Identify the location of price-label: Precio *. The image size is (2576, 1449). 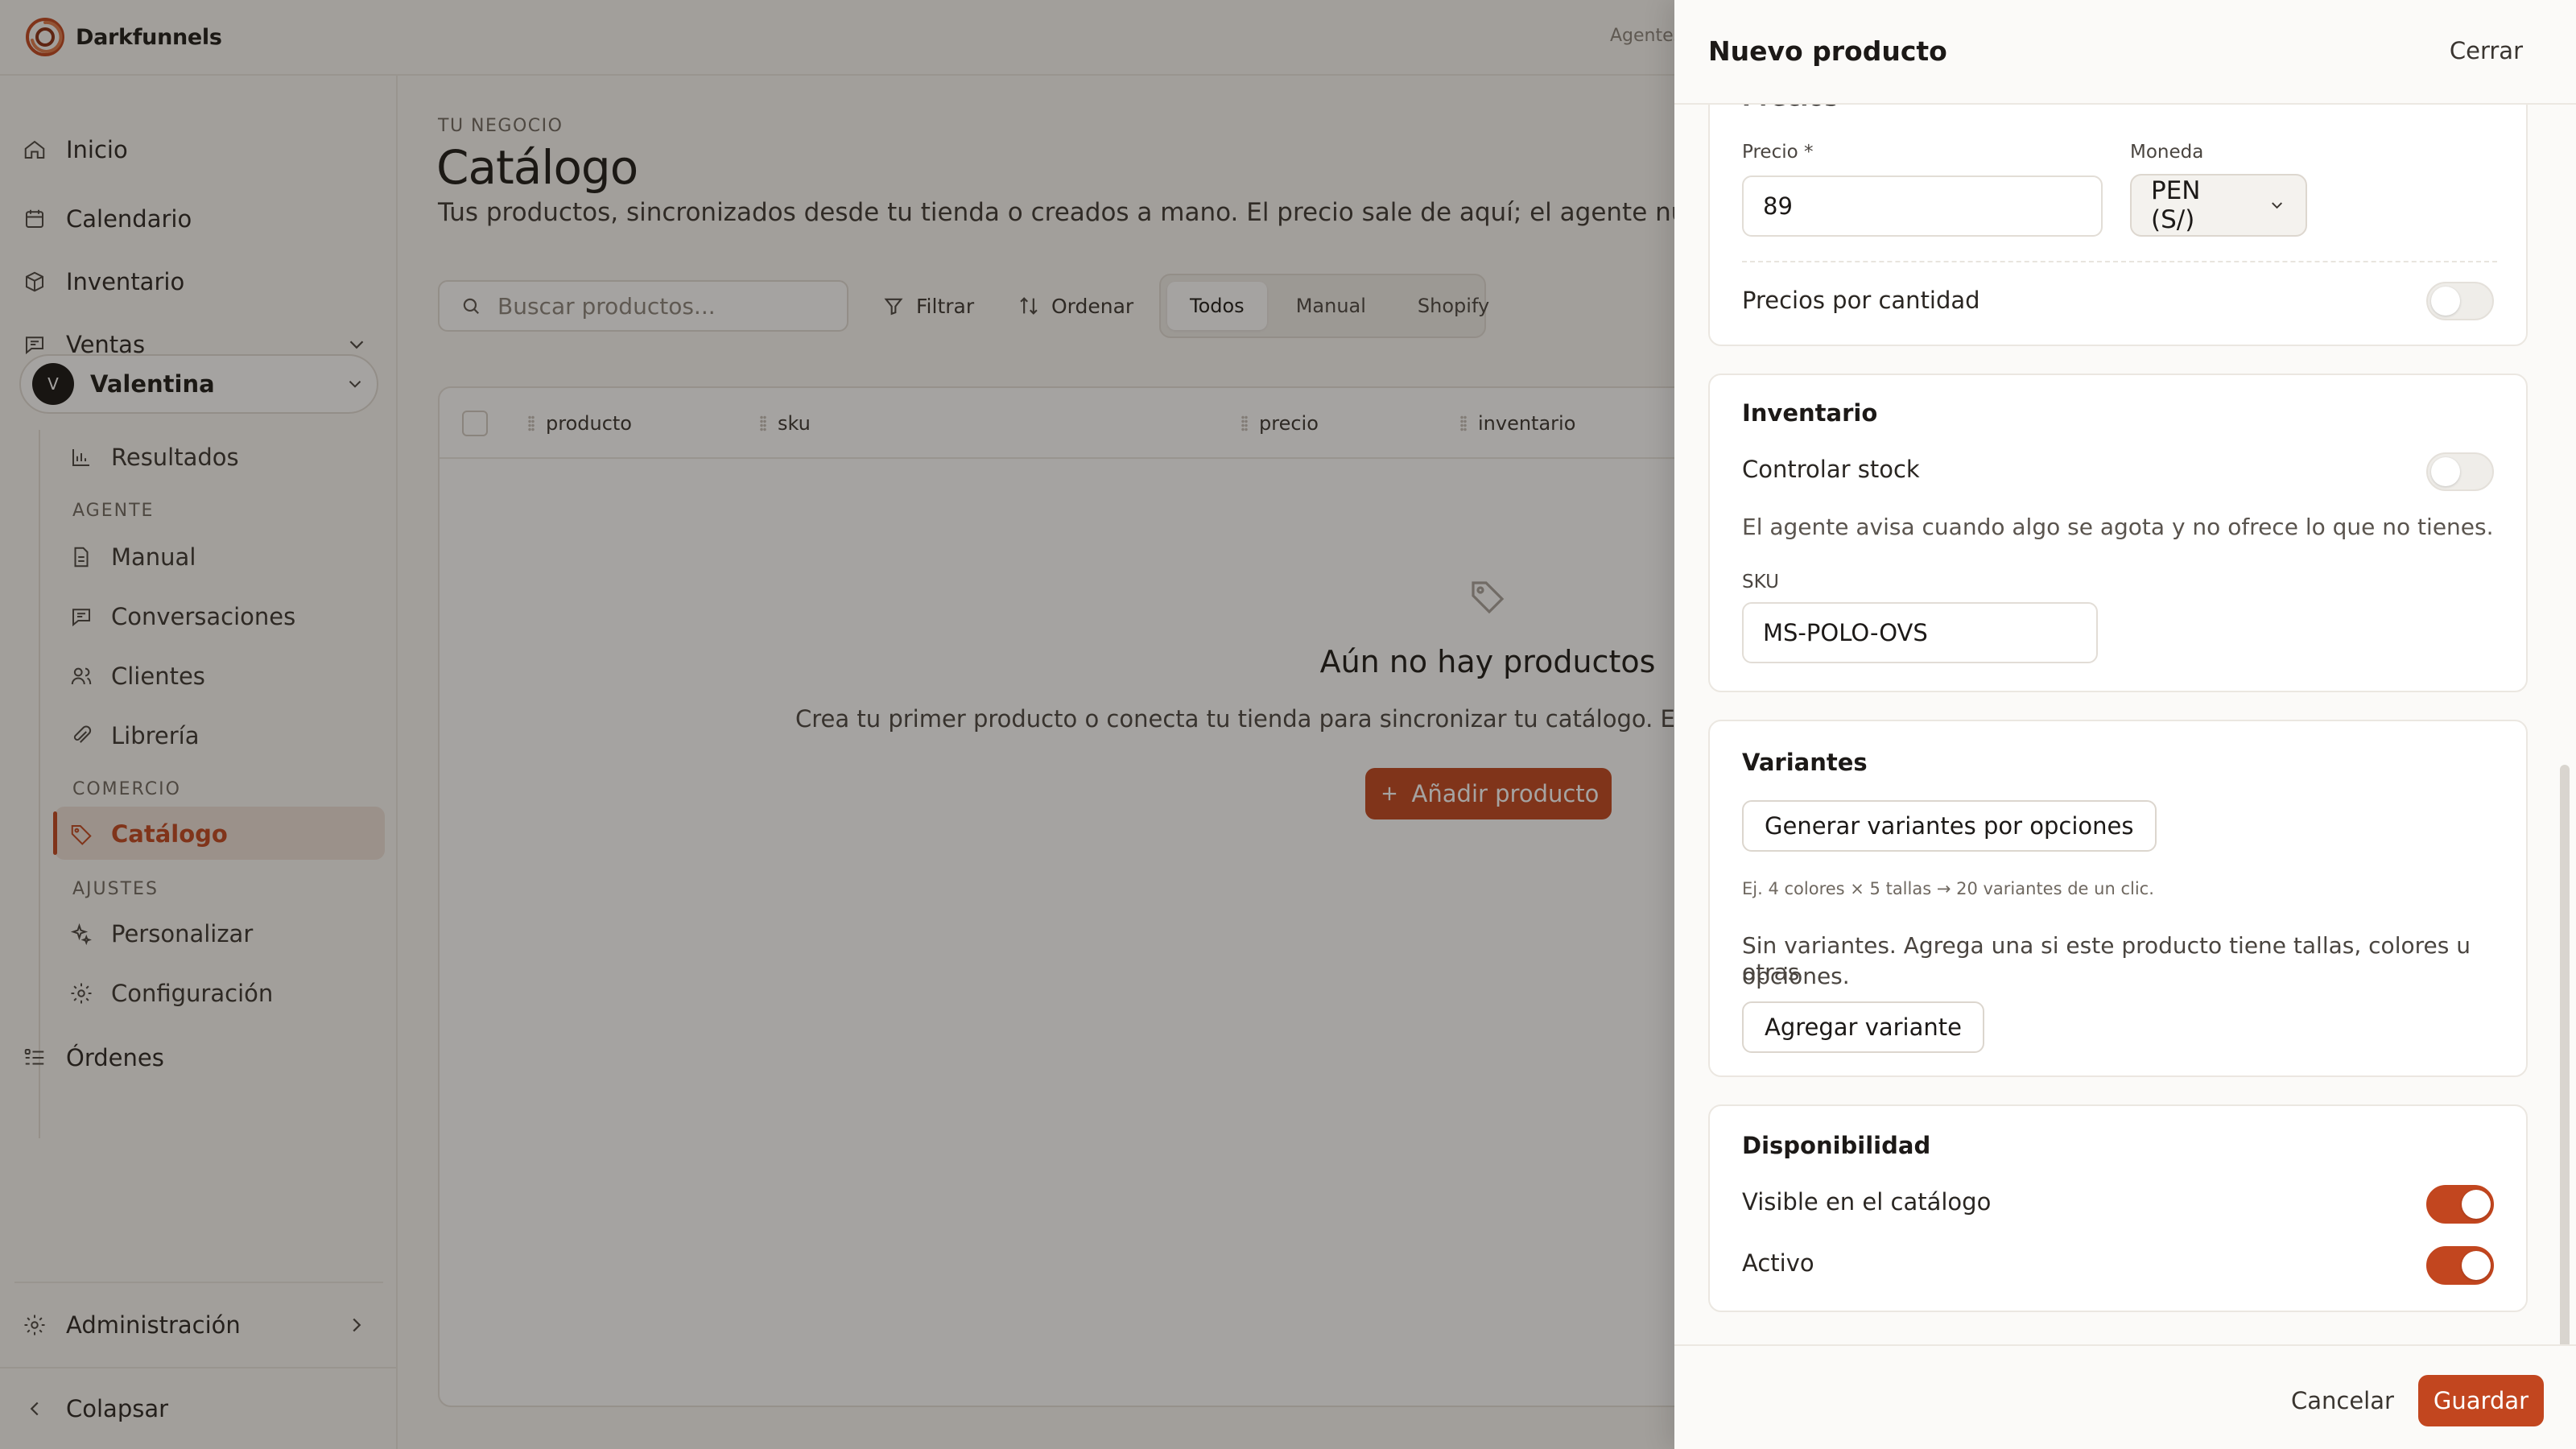
(1778, 152).